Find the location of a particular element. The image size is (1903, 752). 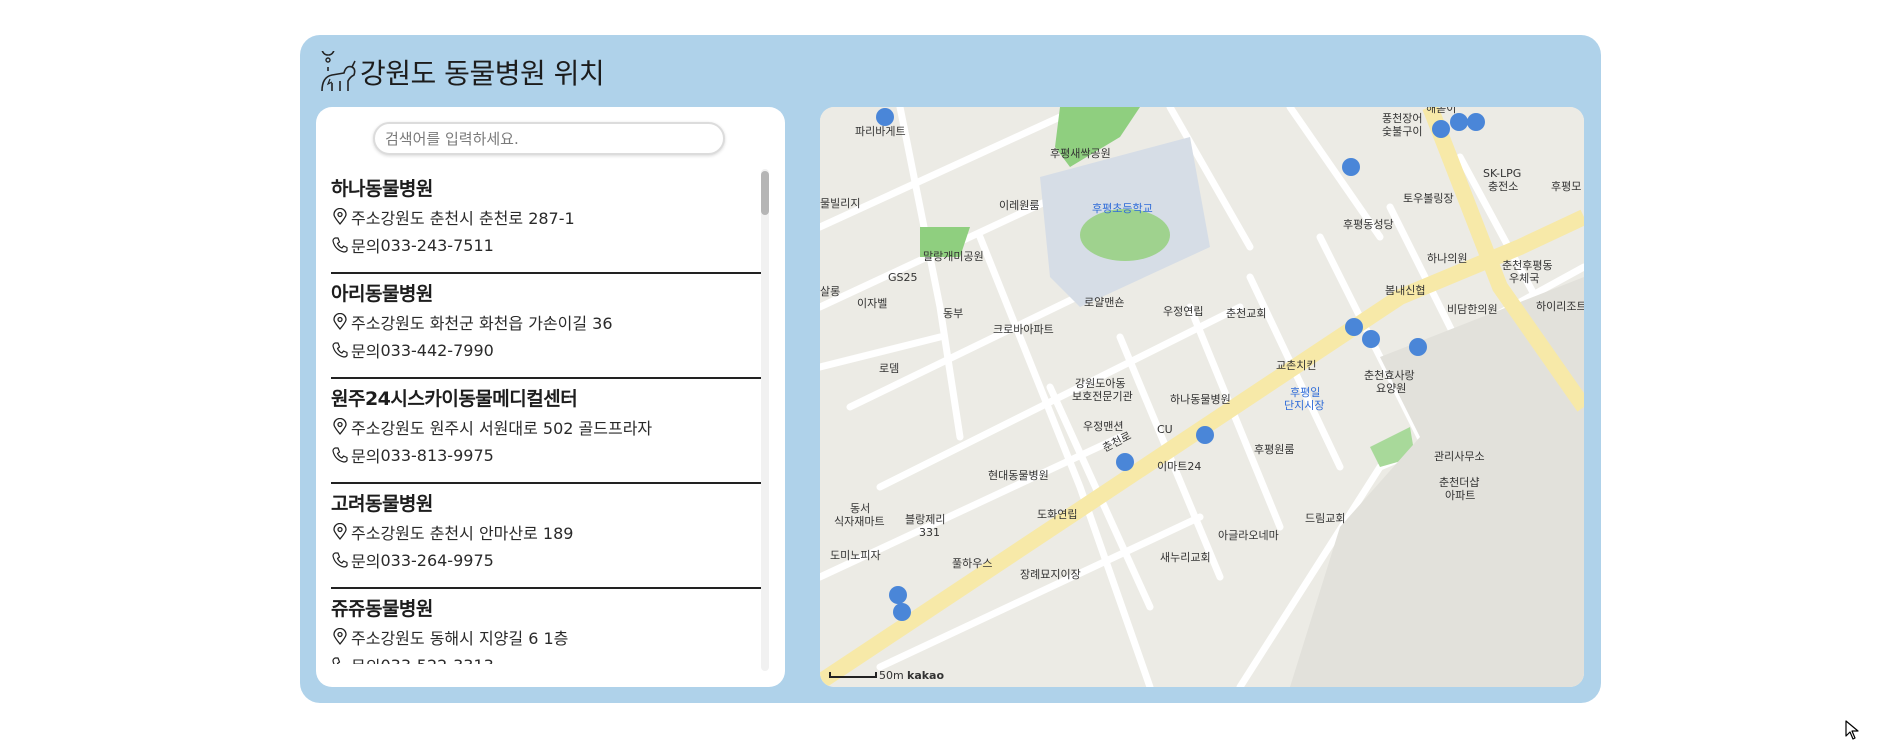

page-header: 강원도 동물병원 위치 is located at coordinates (461, 72).